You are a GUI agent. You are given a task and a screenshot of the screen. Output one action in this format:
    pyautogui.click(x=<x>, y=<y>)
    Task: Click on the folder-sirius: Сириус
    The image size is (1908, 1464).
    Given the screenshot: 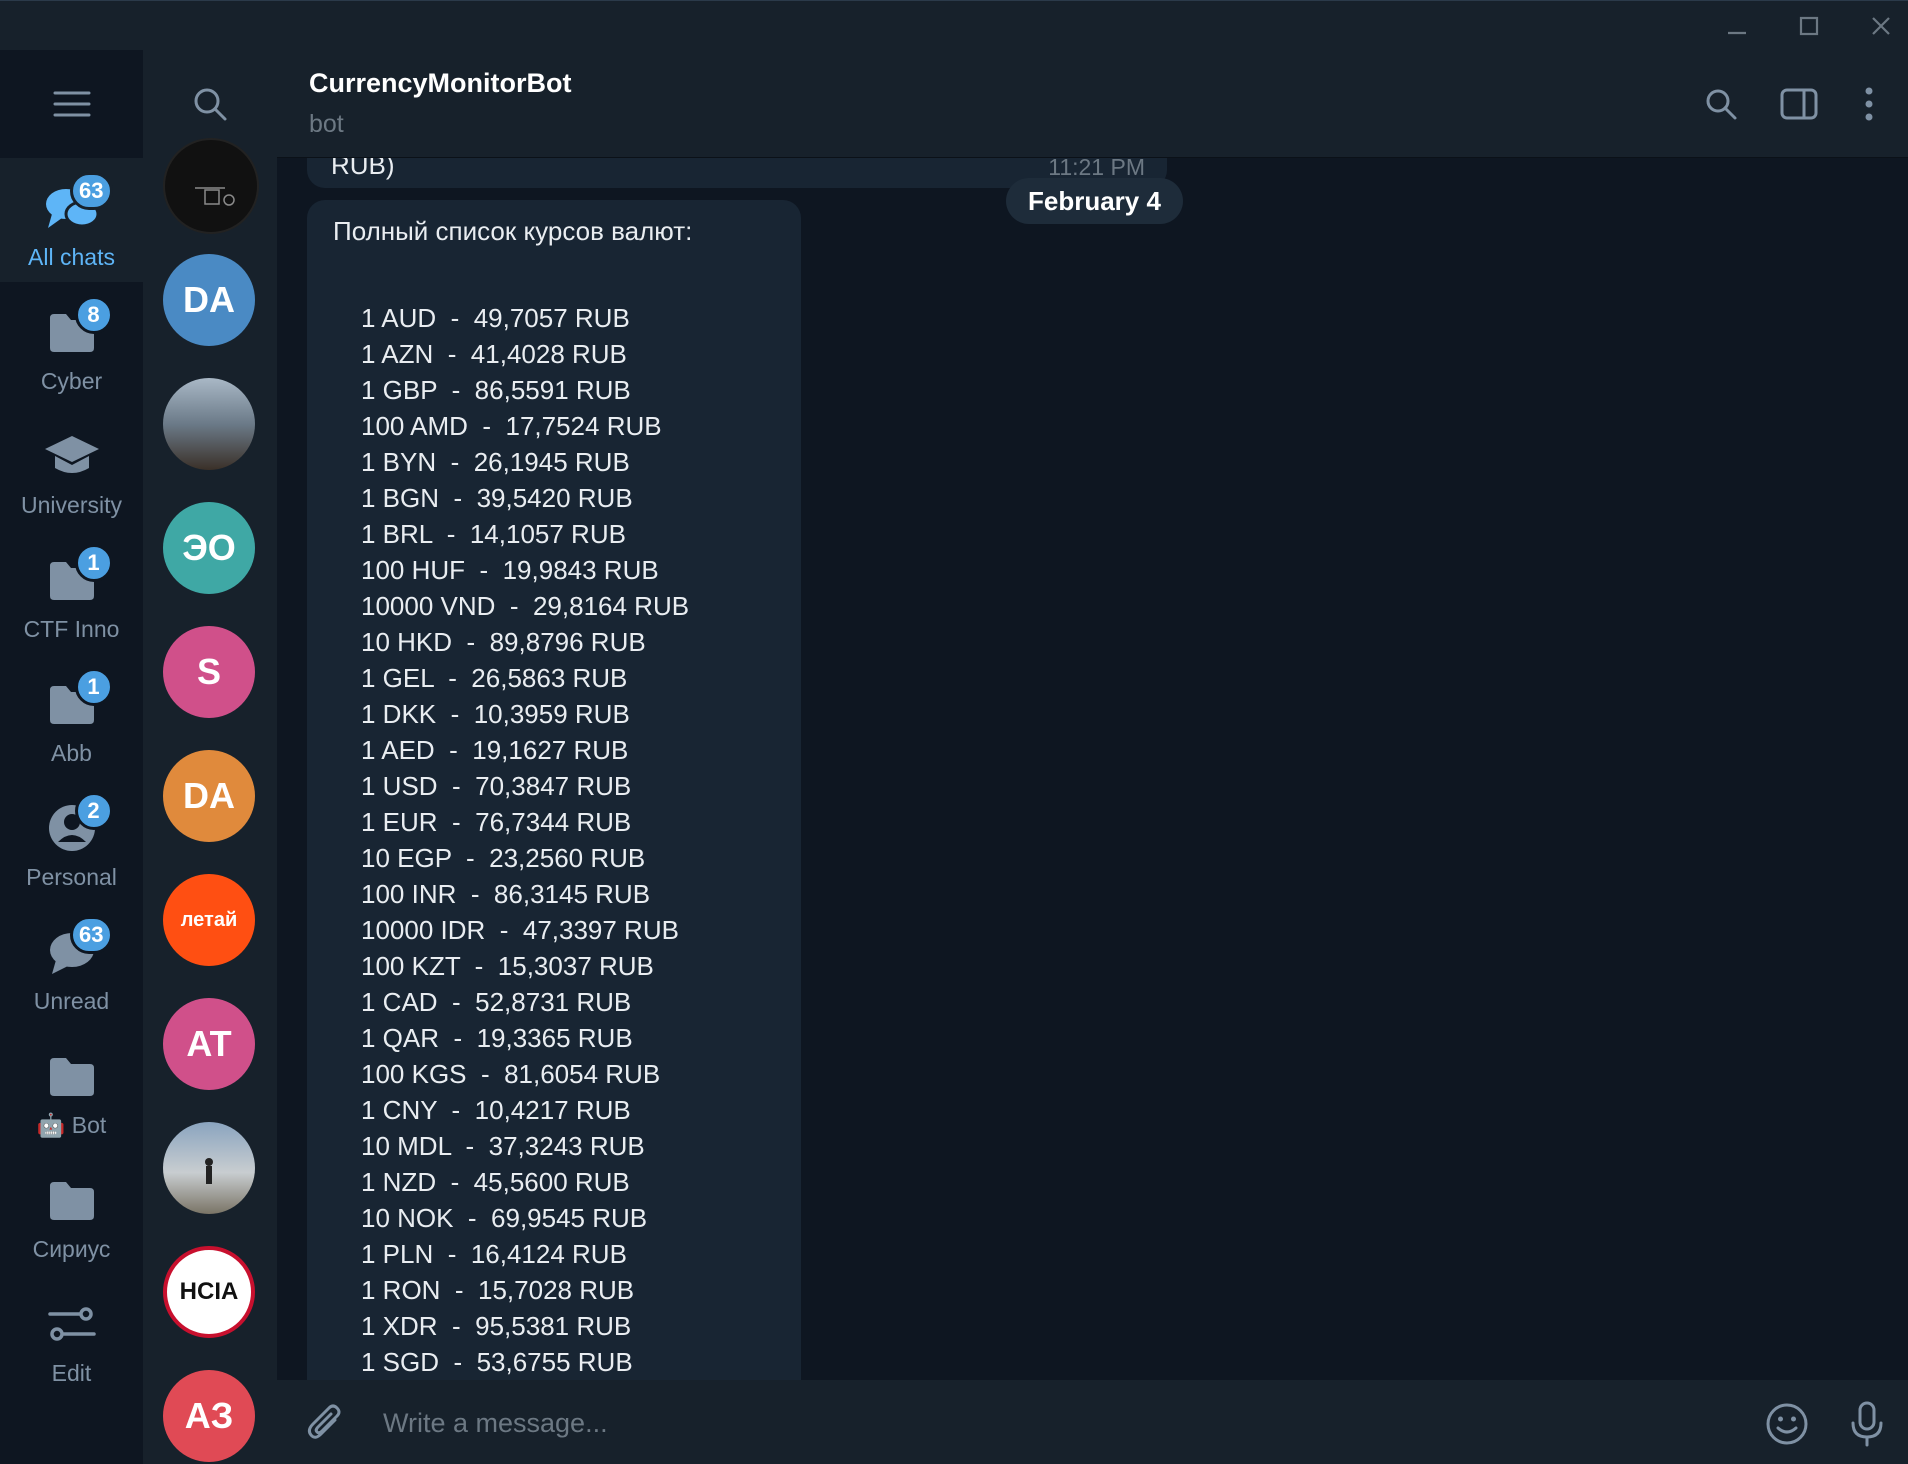 What is the action you would take?
    pyautogui.click(x=71, y=1212)
    